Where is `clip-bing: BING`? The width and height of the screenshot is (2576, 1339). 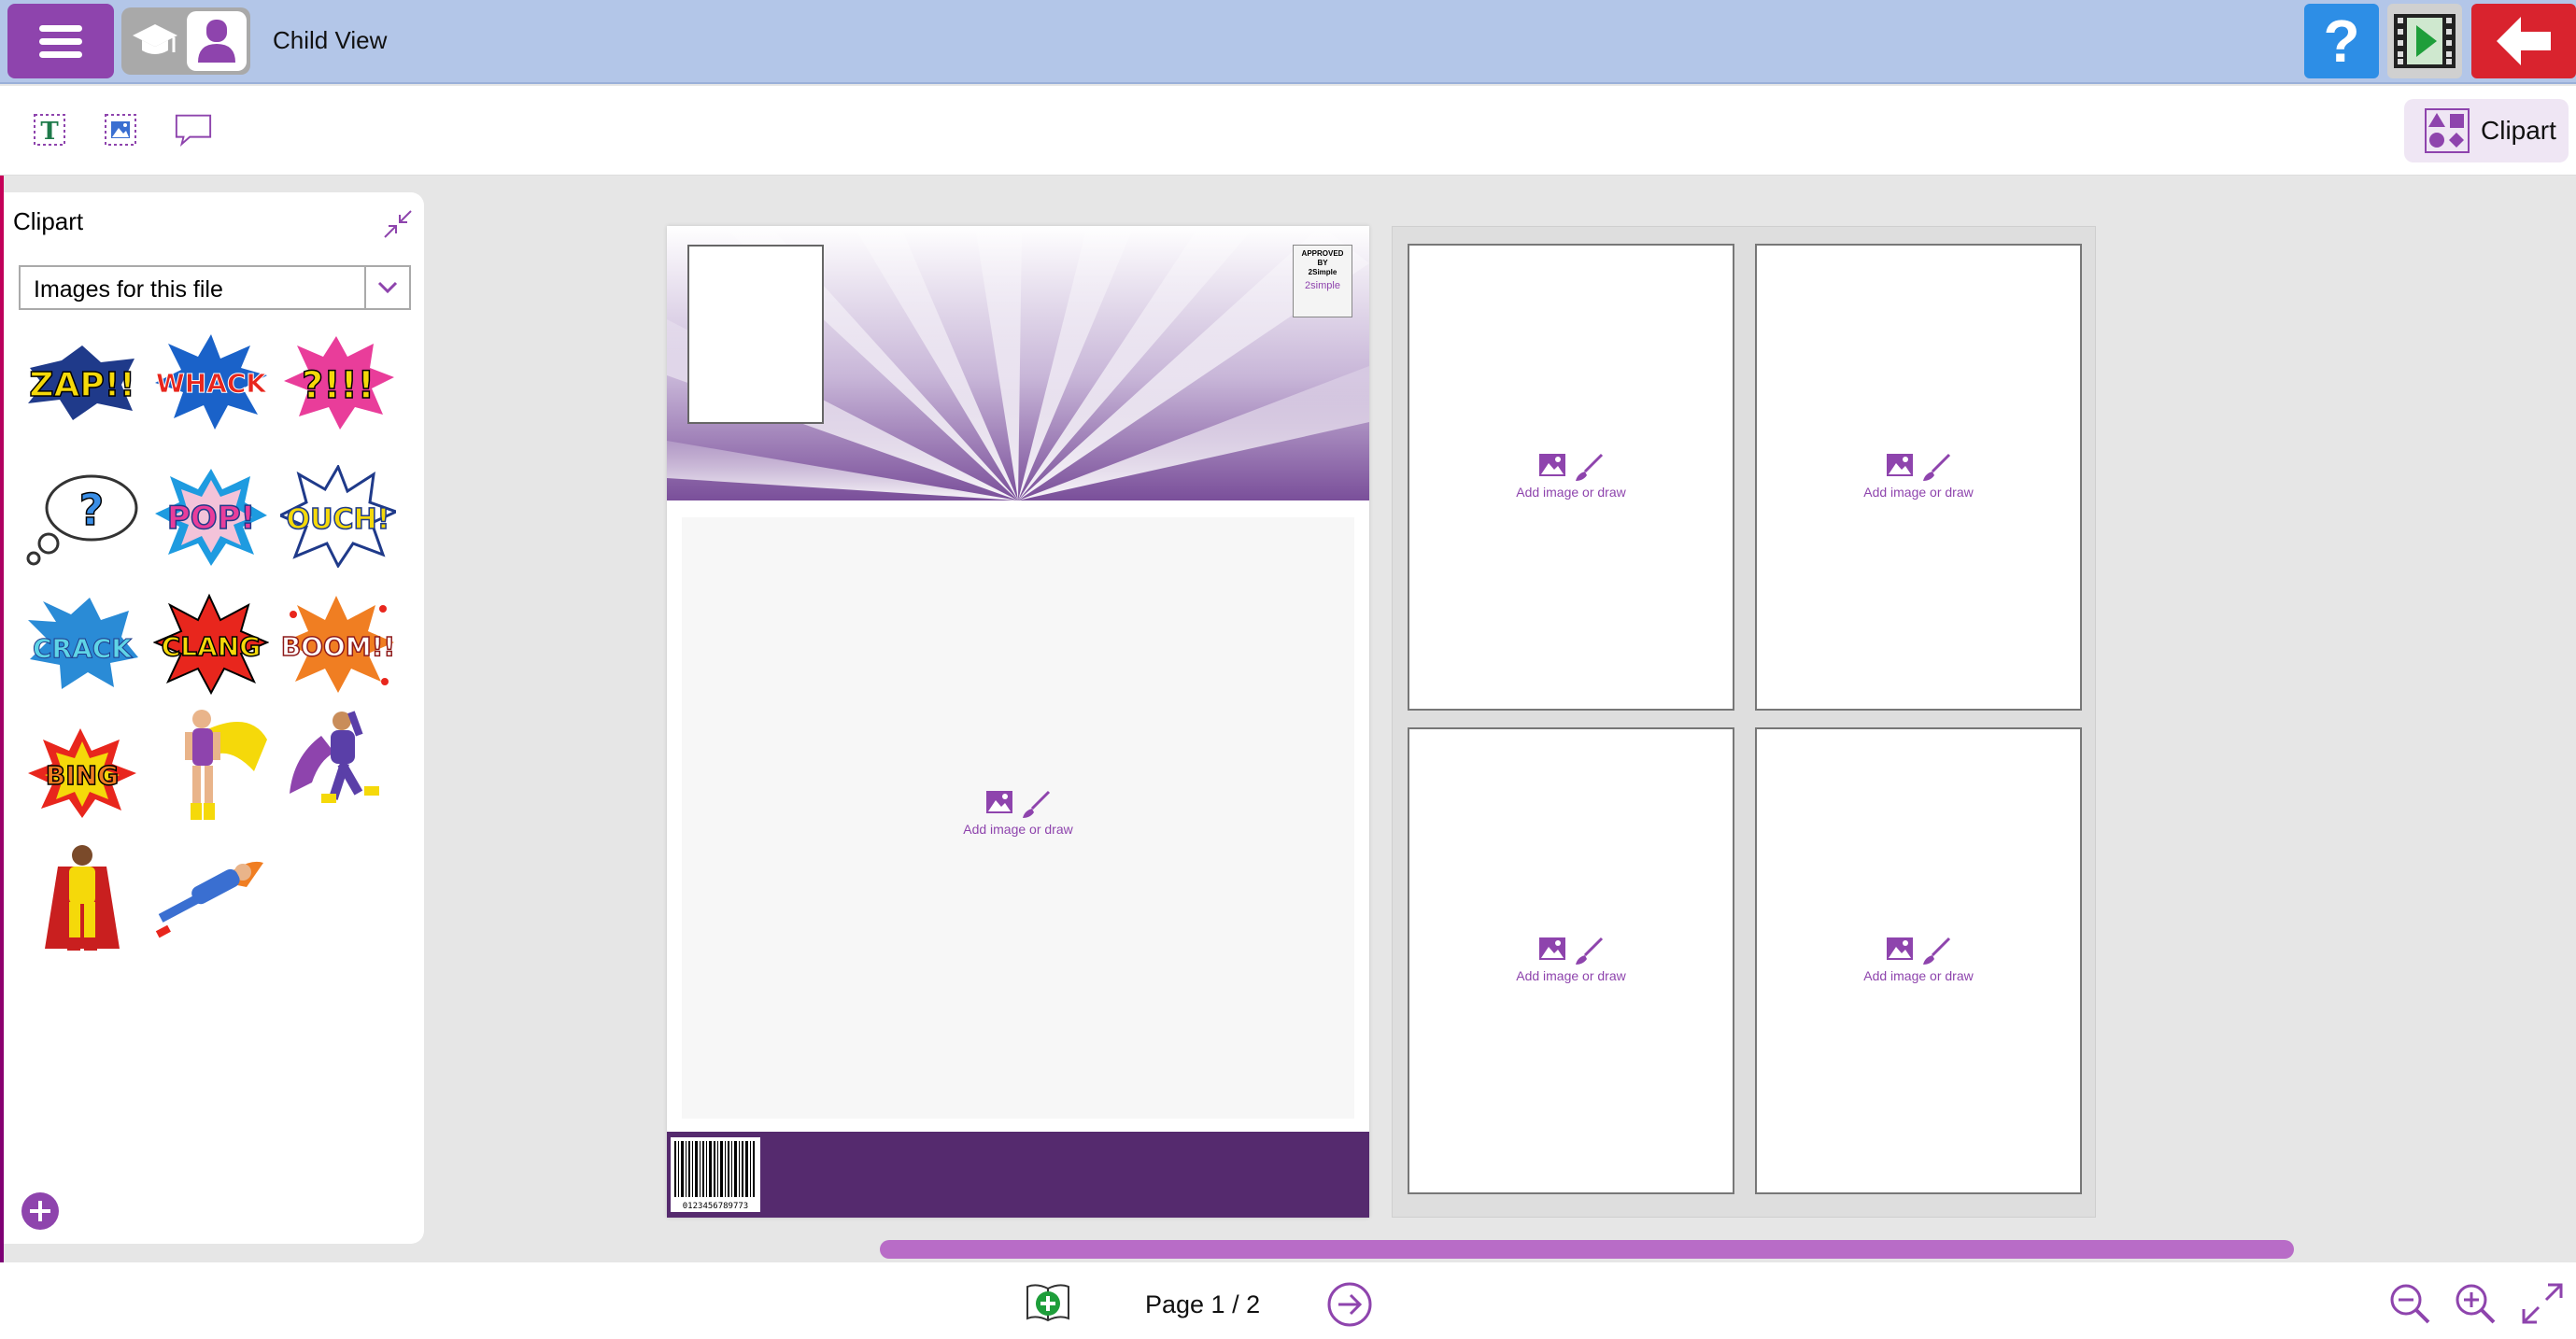
clip-bing: BING is located at coordinates (82, 772).